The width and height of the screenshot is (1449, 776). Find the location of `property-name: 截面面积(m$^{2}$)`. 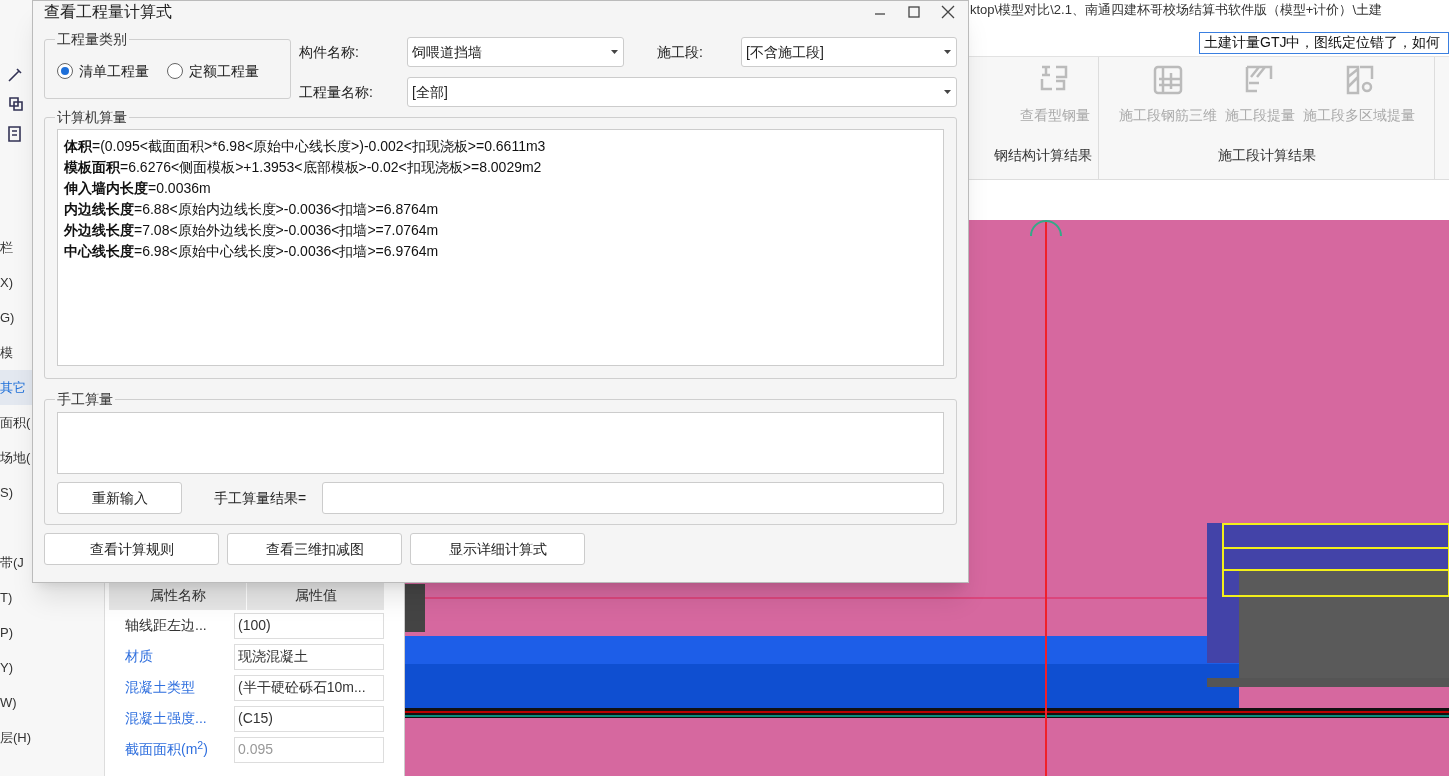

property-name: 截面面积(m$^{2}$) is located at coordinates (166, 749).